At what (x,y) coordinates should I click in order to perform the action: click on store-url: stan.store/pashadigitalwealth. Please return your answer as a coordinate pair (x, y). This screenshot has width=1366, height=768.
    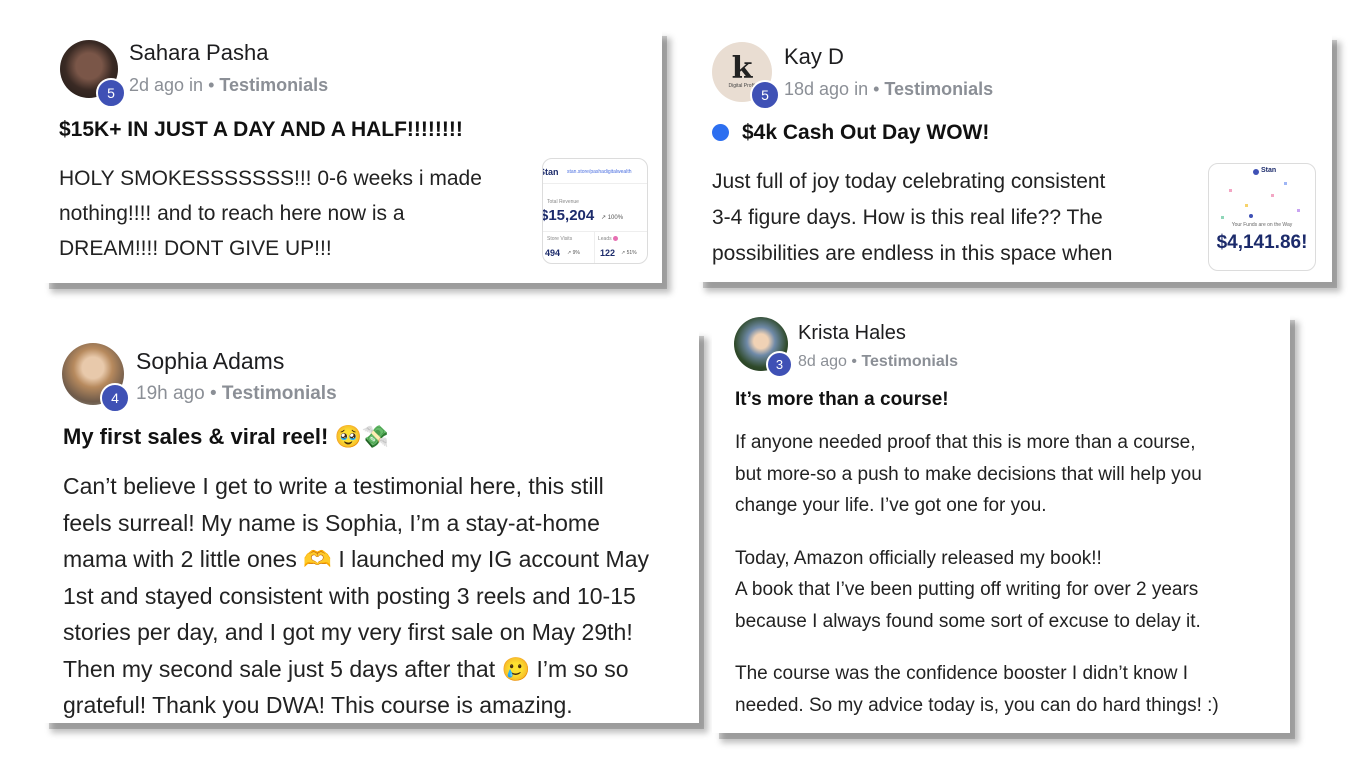
    Looking at the image, I should click on (599, 172).